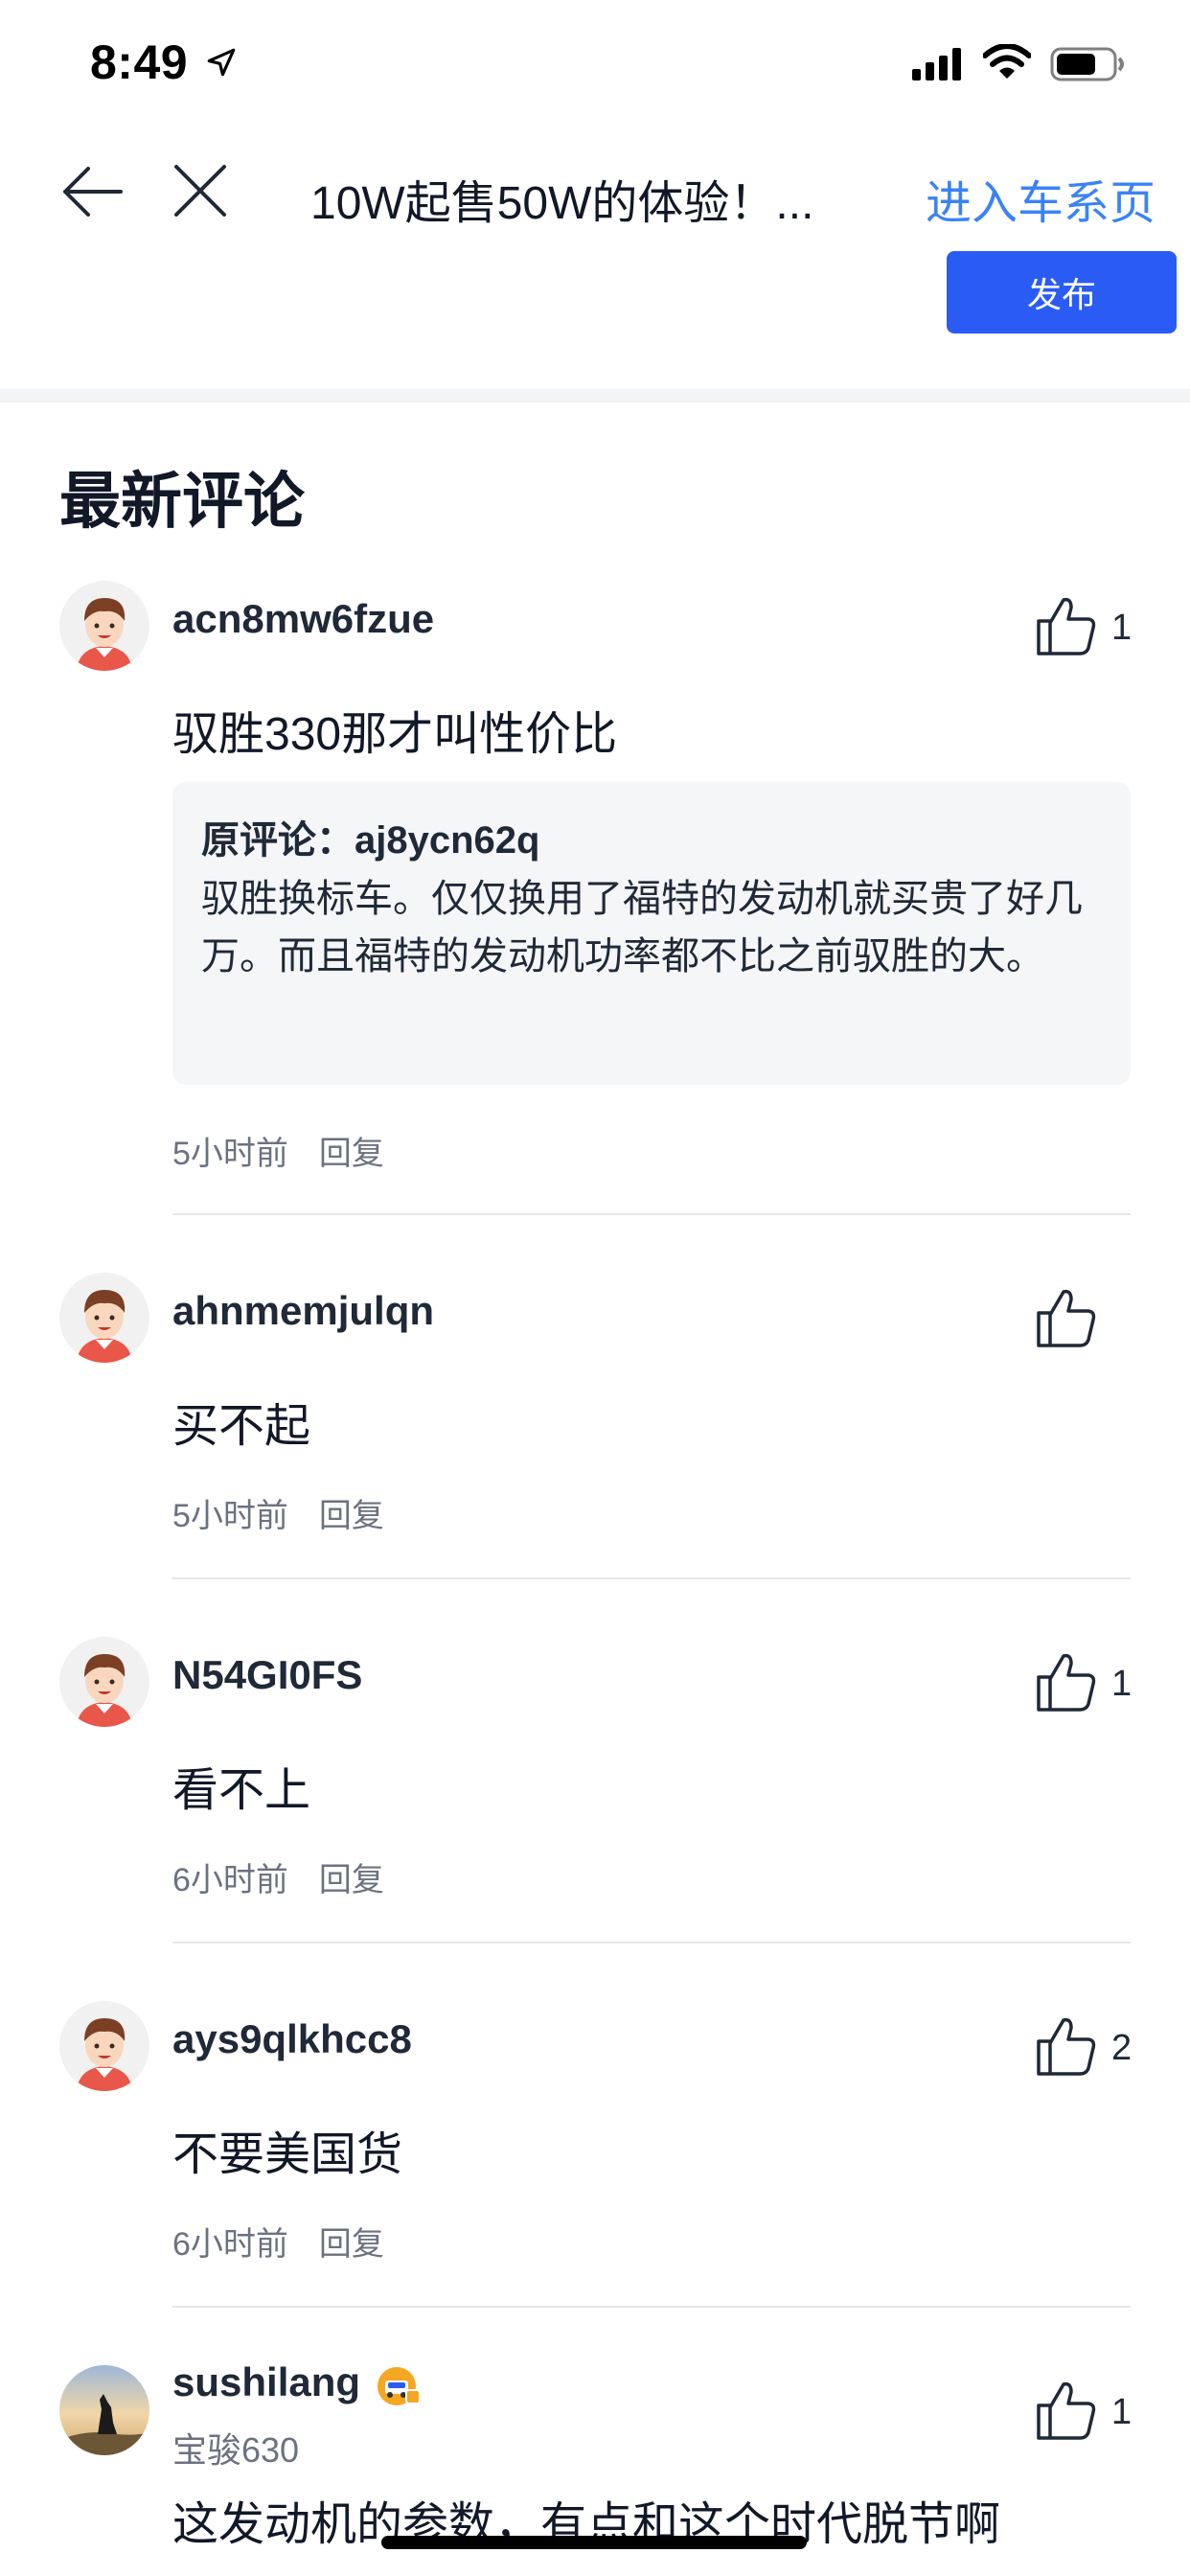 The height and width of the screenshot is (2576, 1190). I want to click on comment-text: 不要美国货, so click(287, 2154).